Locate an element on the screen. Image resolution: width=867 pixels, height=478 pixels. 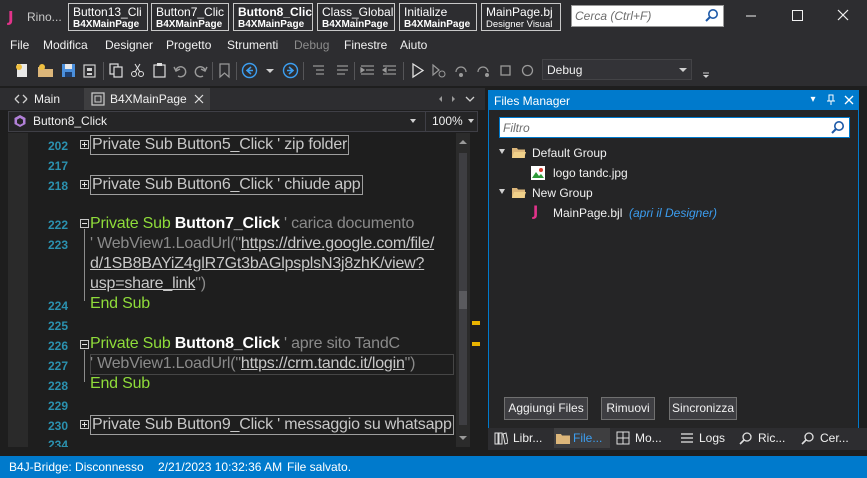
tree-group-new: New Group is located at coordinates (597, 193).